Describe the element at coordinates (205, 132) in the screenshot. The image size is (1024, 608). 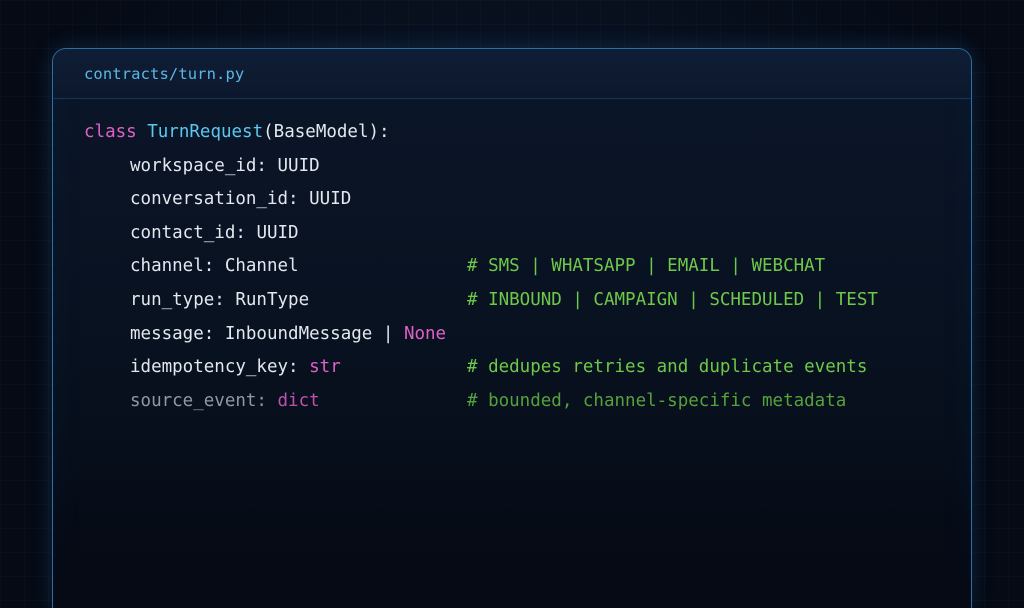
I see `class-name: TurnRequest` at that location.